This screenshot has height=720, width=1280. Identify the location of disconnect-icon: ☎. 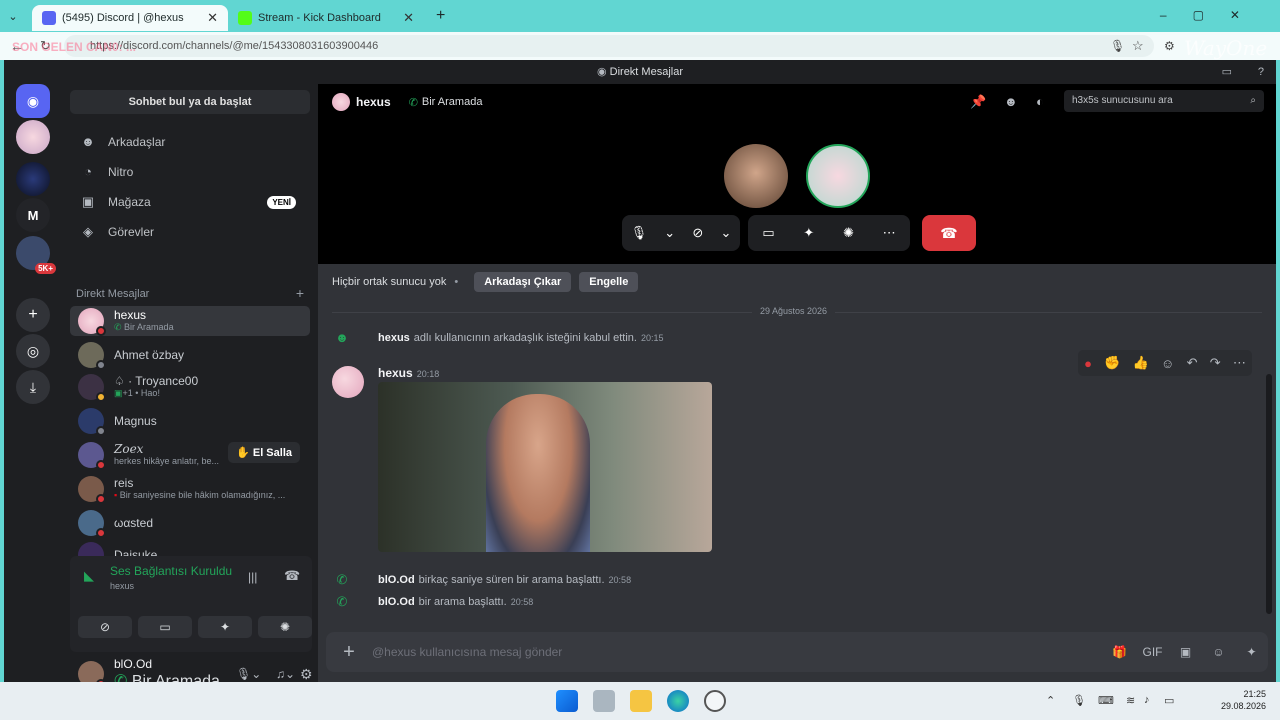
(292, 576).